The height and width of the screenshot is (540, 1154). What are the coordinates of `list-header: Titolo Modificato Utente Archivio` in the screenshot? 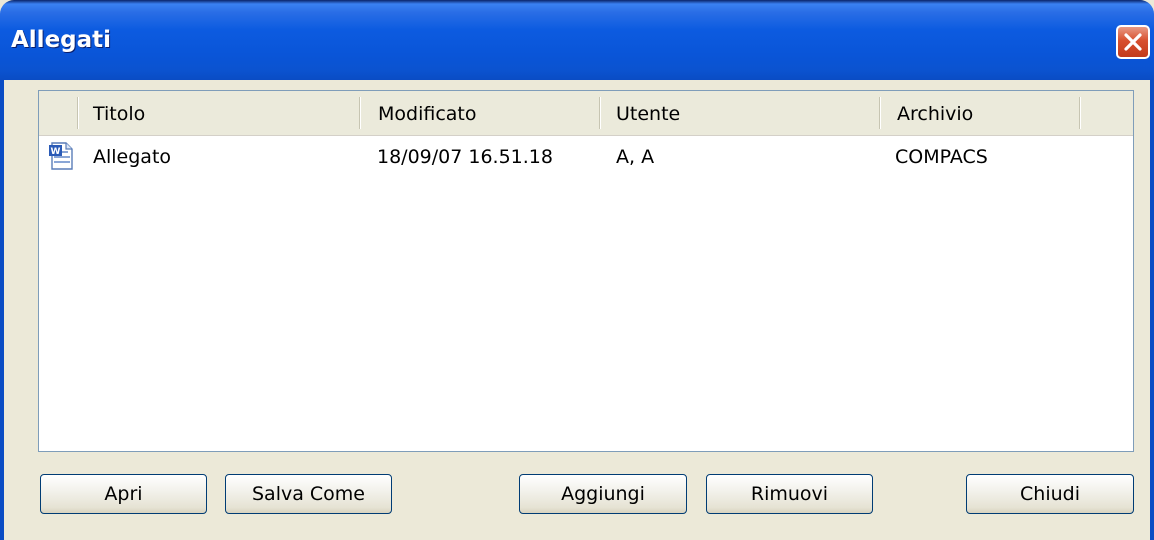 It's located at (586, 113).